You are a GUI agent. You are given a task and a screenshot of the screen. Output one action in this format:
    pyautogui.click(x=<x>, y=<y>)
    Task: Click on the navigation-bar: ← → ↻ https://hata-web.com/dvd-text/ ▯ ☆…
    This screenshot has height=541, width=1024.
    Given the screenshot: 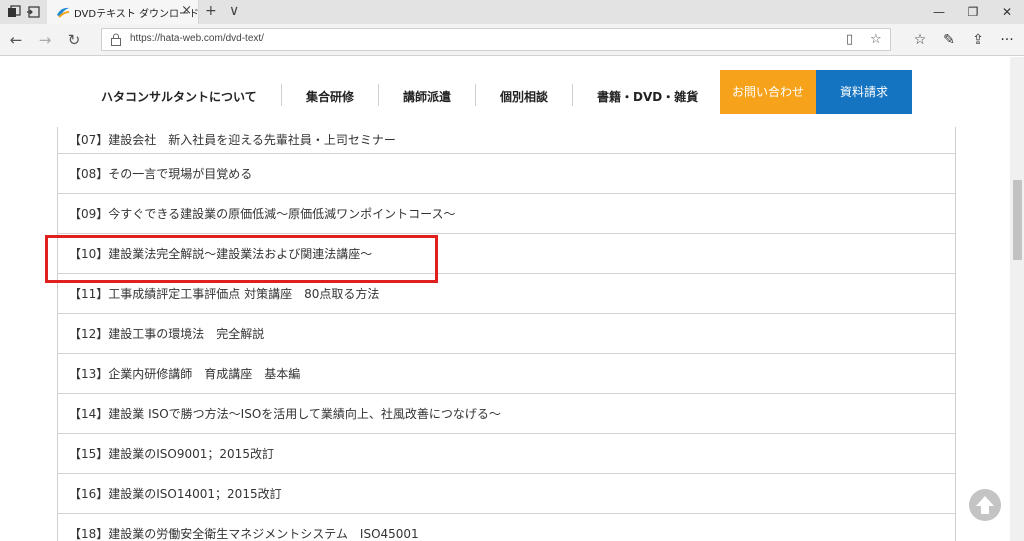 What is the action you would take?
    pyautogui.click(x=512, y=40)
    